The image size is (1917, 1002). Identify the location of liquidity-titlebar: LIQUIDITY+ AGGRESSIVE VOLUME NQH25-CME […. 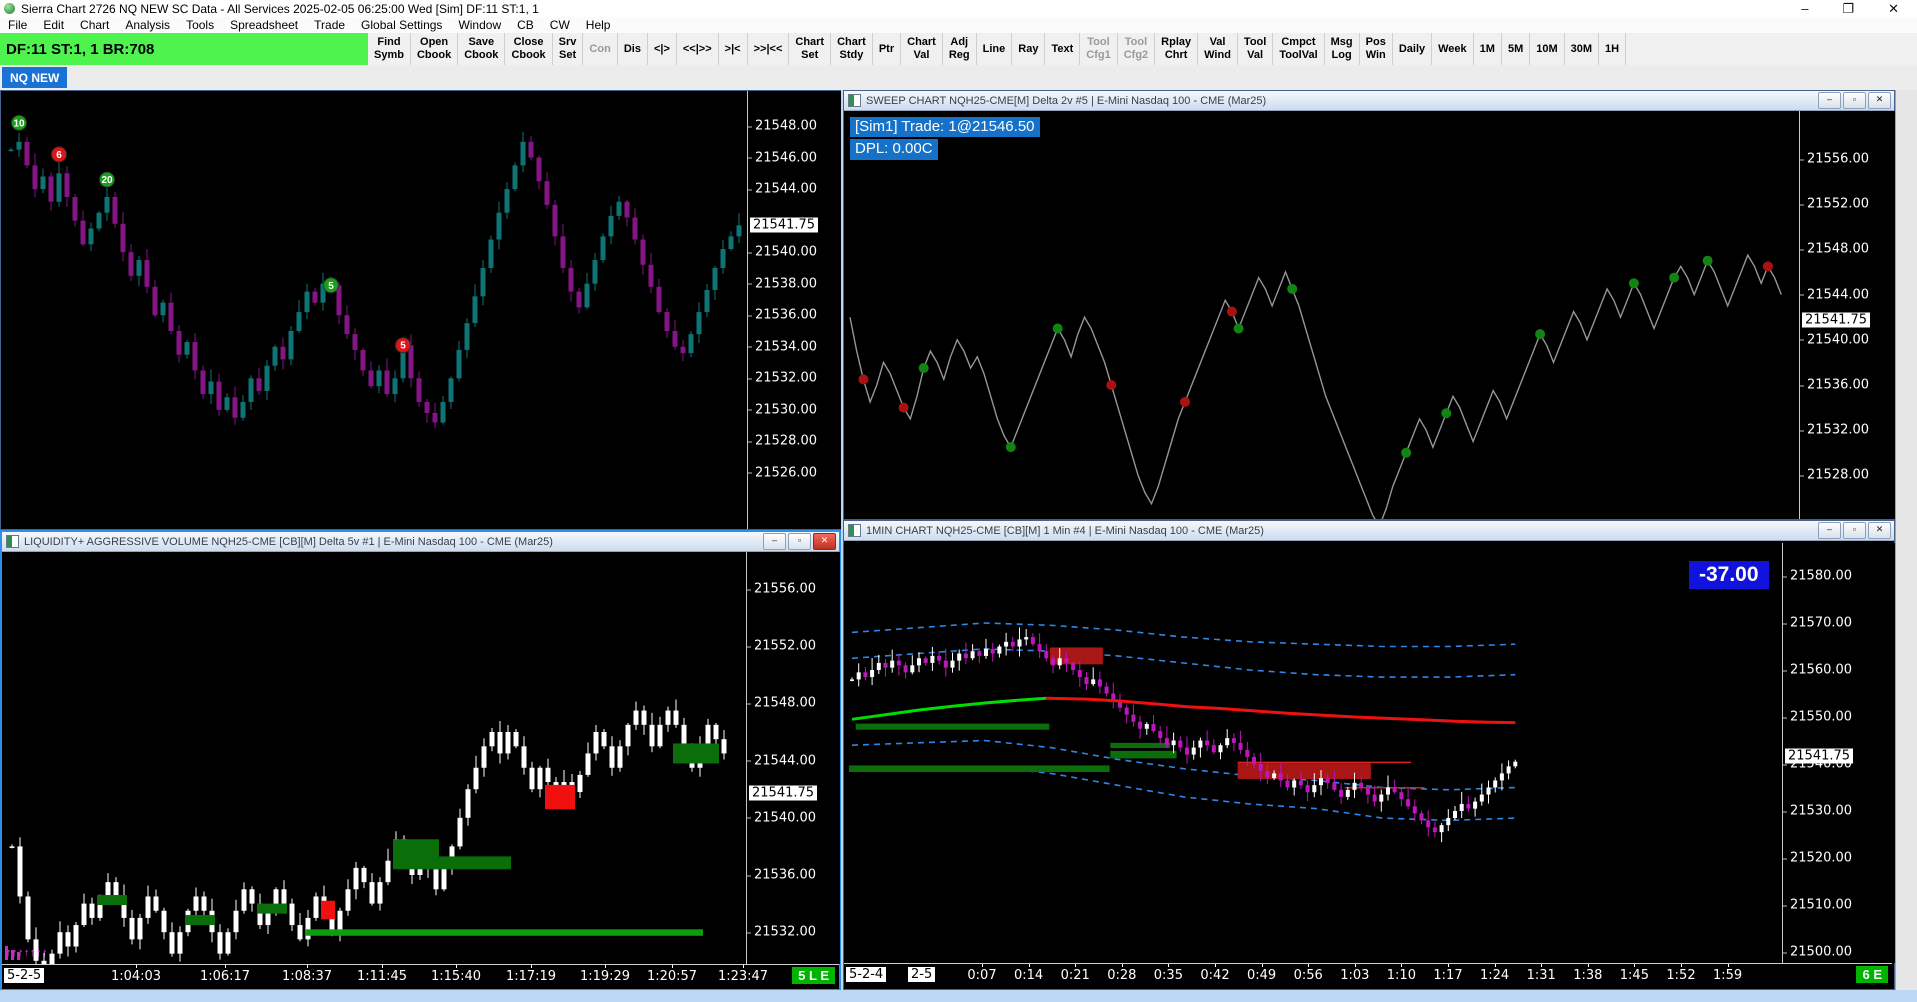
(420, 542).